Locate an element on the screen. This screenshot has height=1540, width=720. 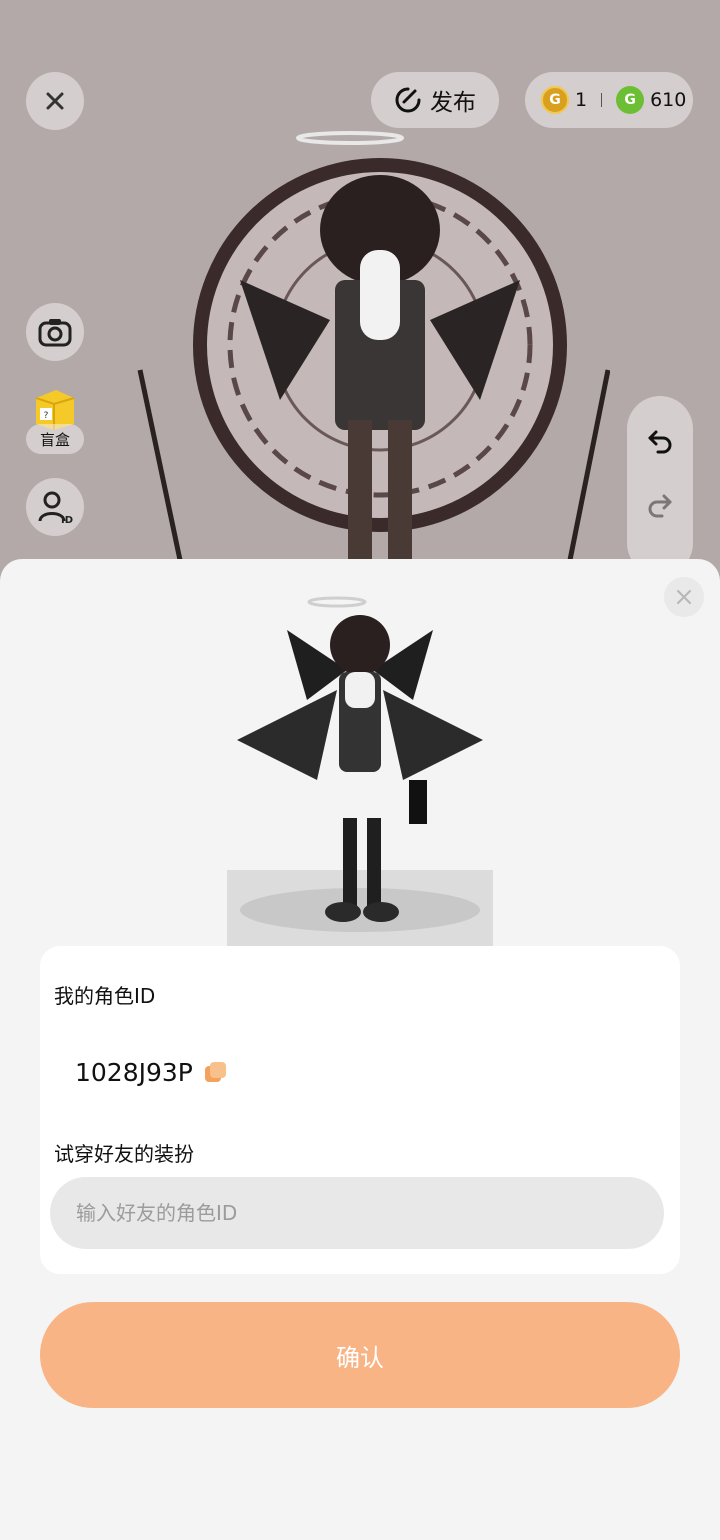
publish-button: 发布 is located at coordinates (435, 100).